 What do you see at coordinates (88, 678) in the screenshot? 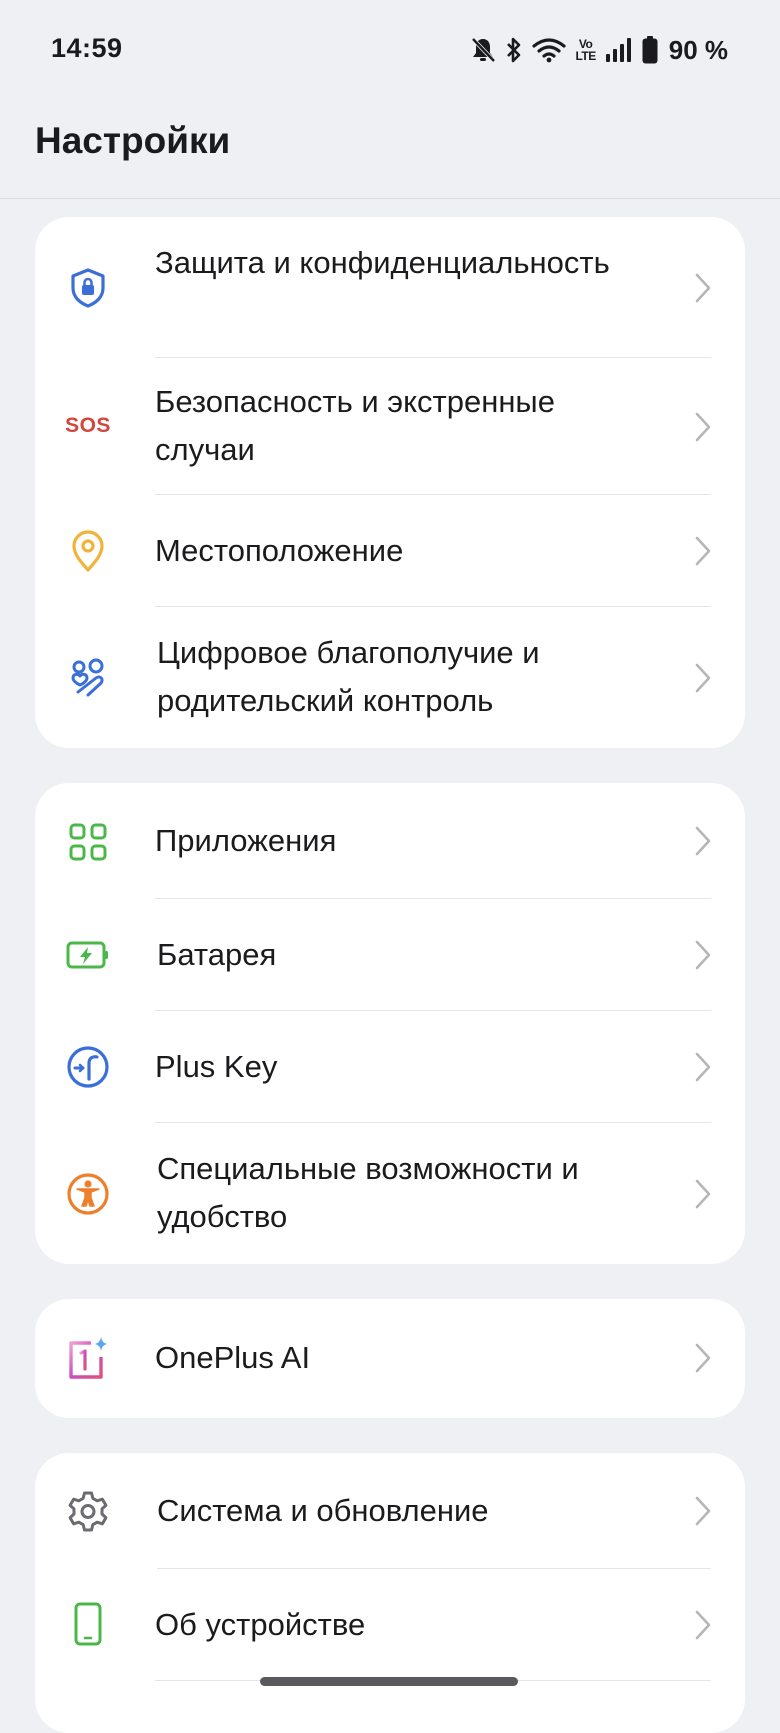
I see `family-heart-icon` at bounding box center [88, 678].